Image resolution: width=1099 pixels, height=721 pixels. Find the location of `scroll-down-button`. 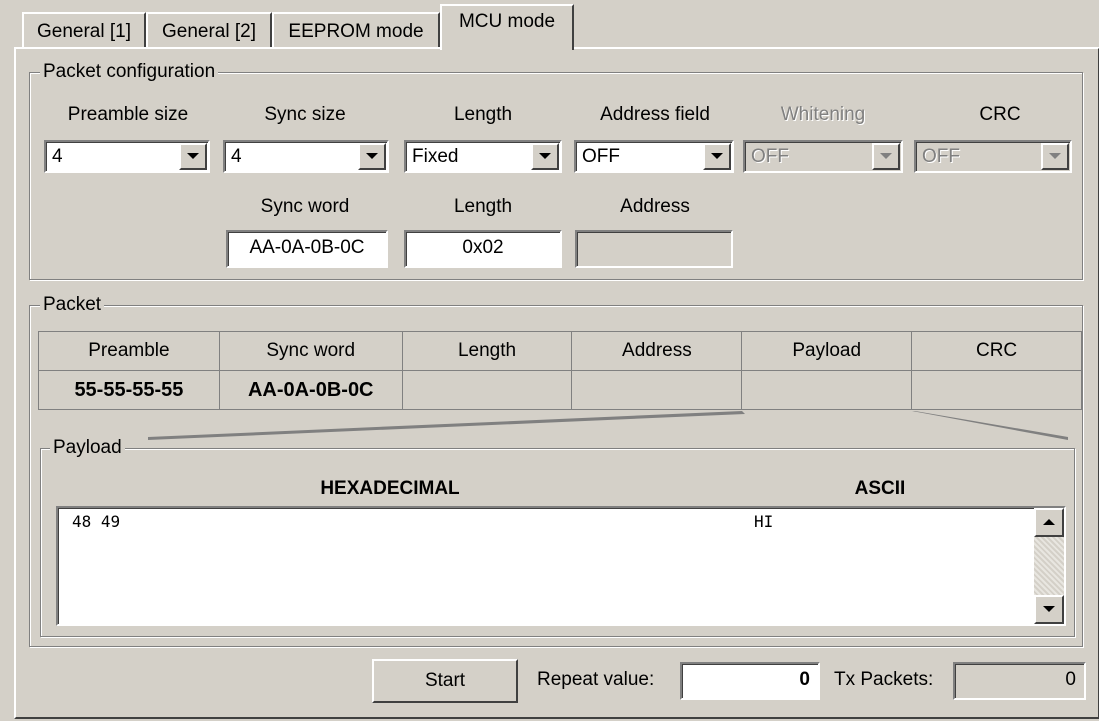

scroll-down-button is located at coordinates (1049, 609).